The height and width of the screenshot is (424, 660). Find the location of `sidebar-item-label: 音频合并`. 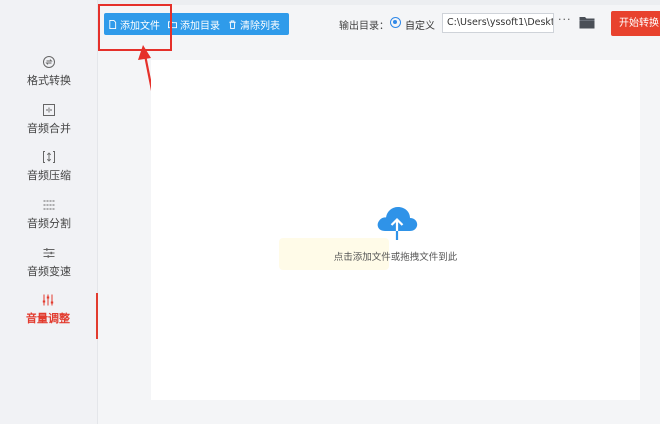

sidebar-item-label: 音频合并 is located at coordinates (49, 128).